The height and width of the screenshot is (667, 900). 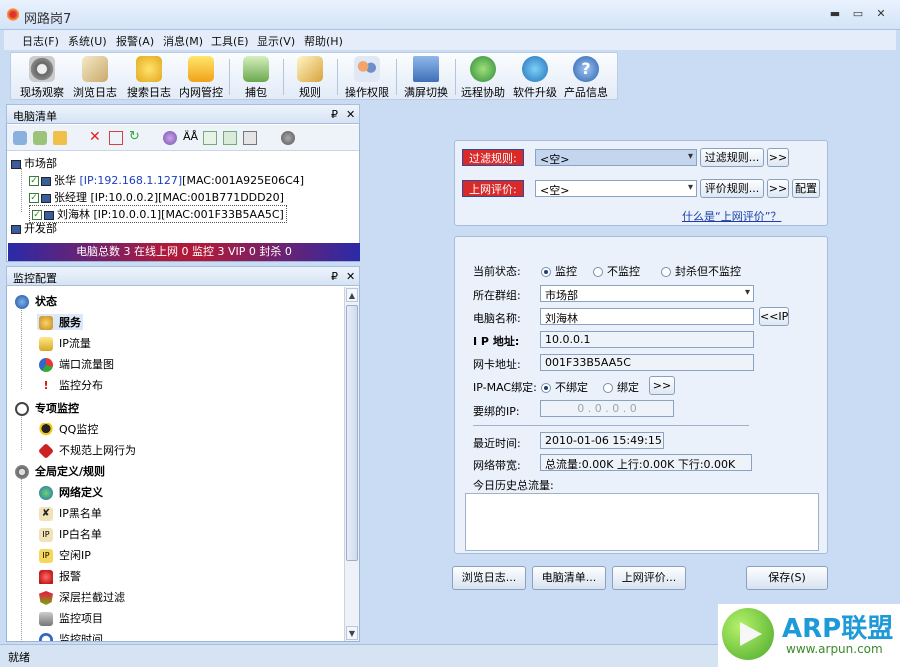 I want to click on toolbar-capture: 捕包, so click(x=256, y=77).